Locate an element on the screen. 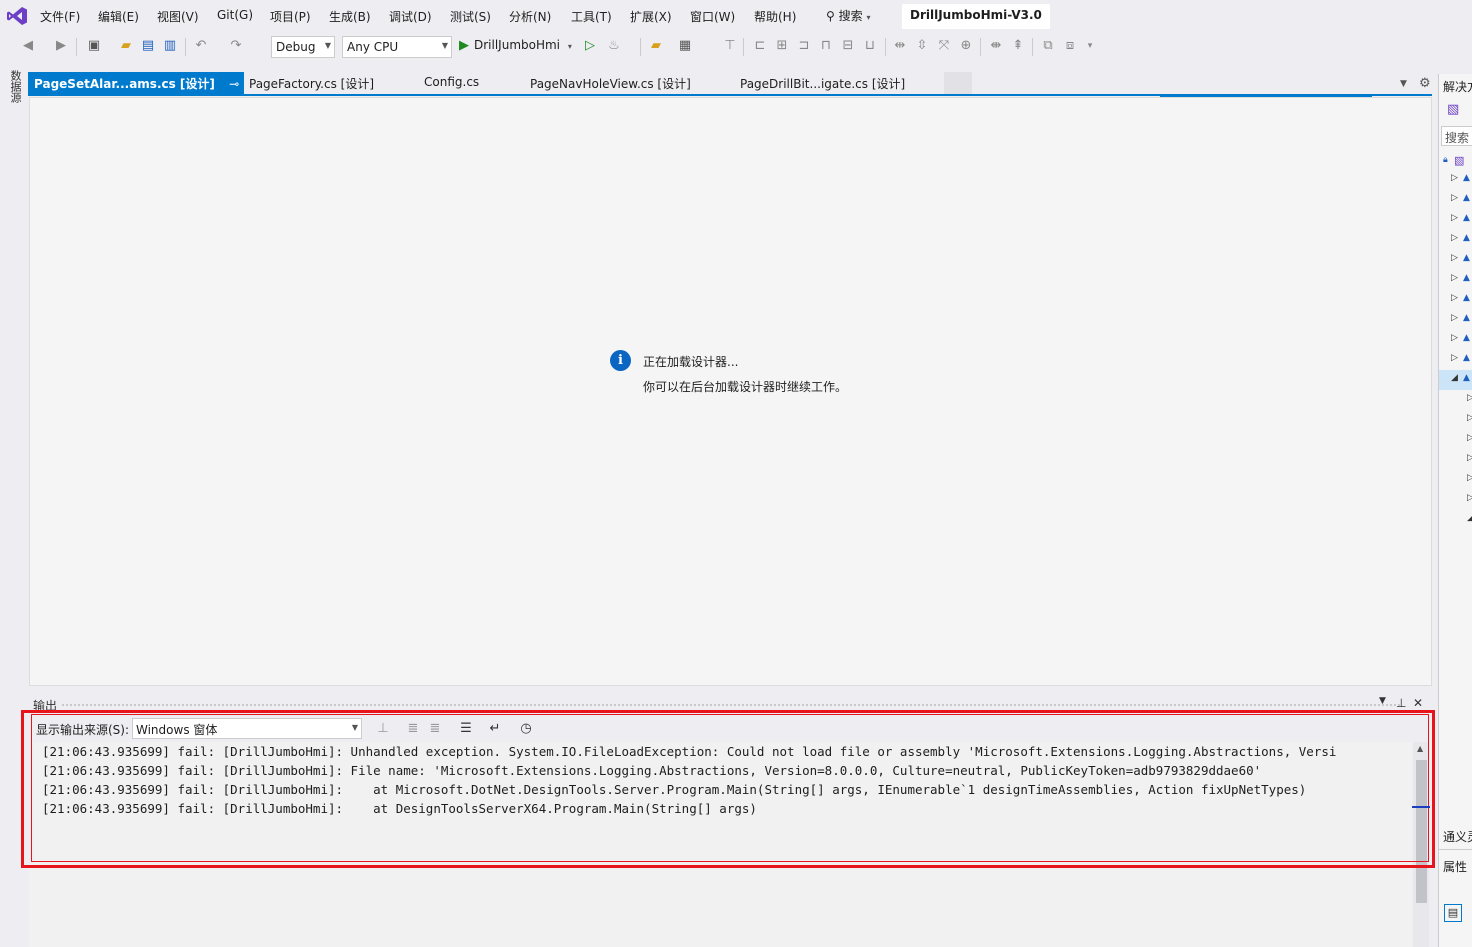  bring-to-front-icon: ⧉ is located at coordinates (1048, 46).